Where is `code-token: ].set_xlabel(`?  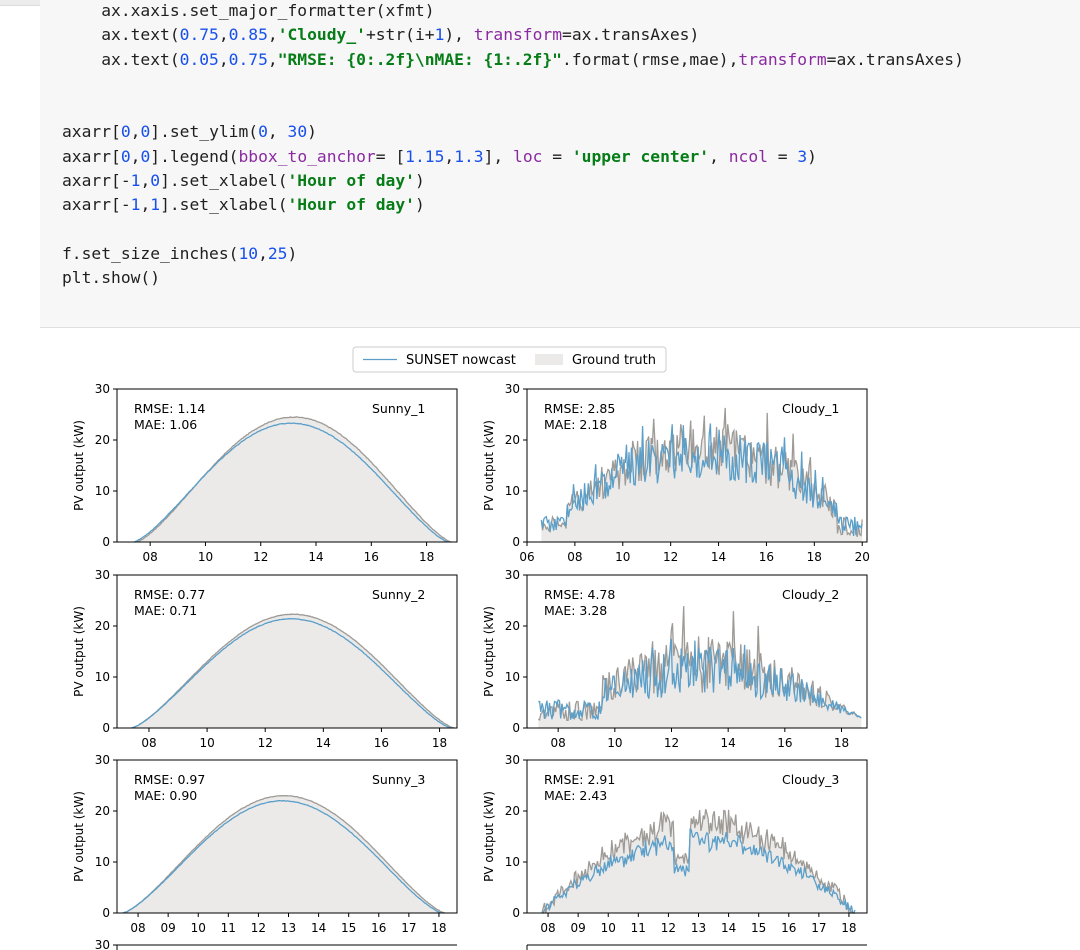
code-token: ].set_xlabel( is located at coordinates (224, 181).